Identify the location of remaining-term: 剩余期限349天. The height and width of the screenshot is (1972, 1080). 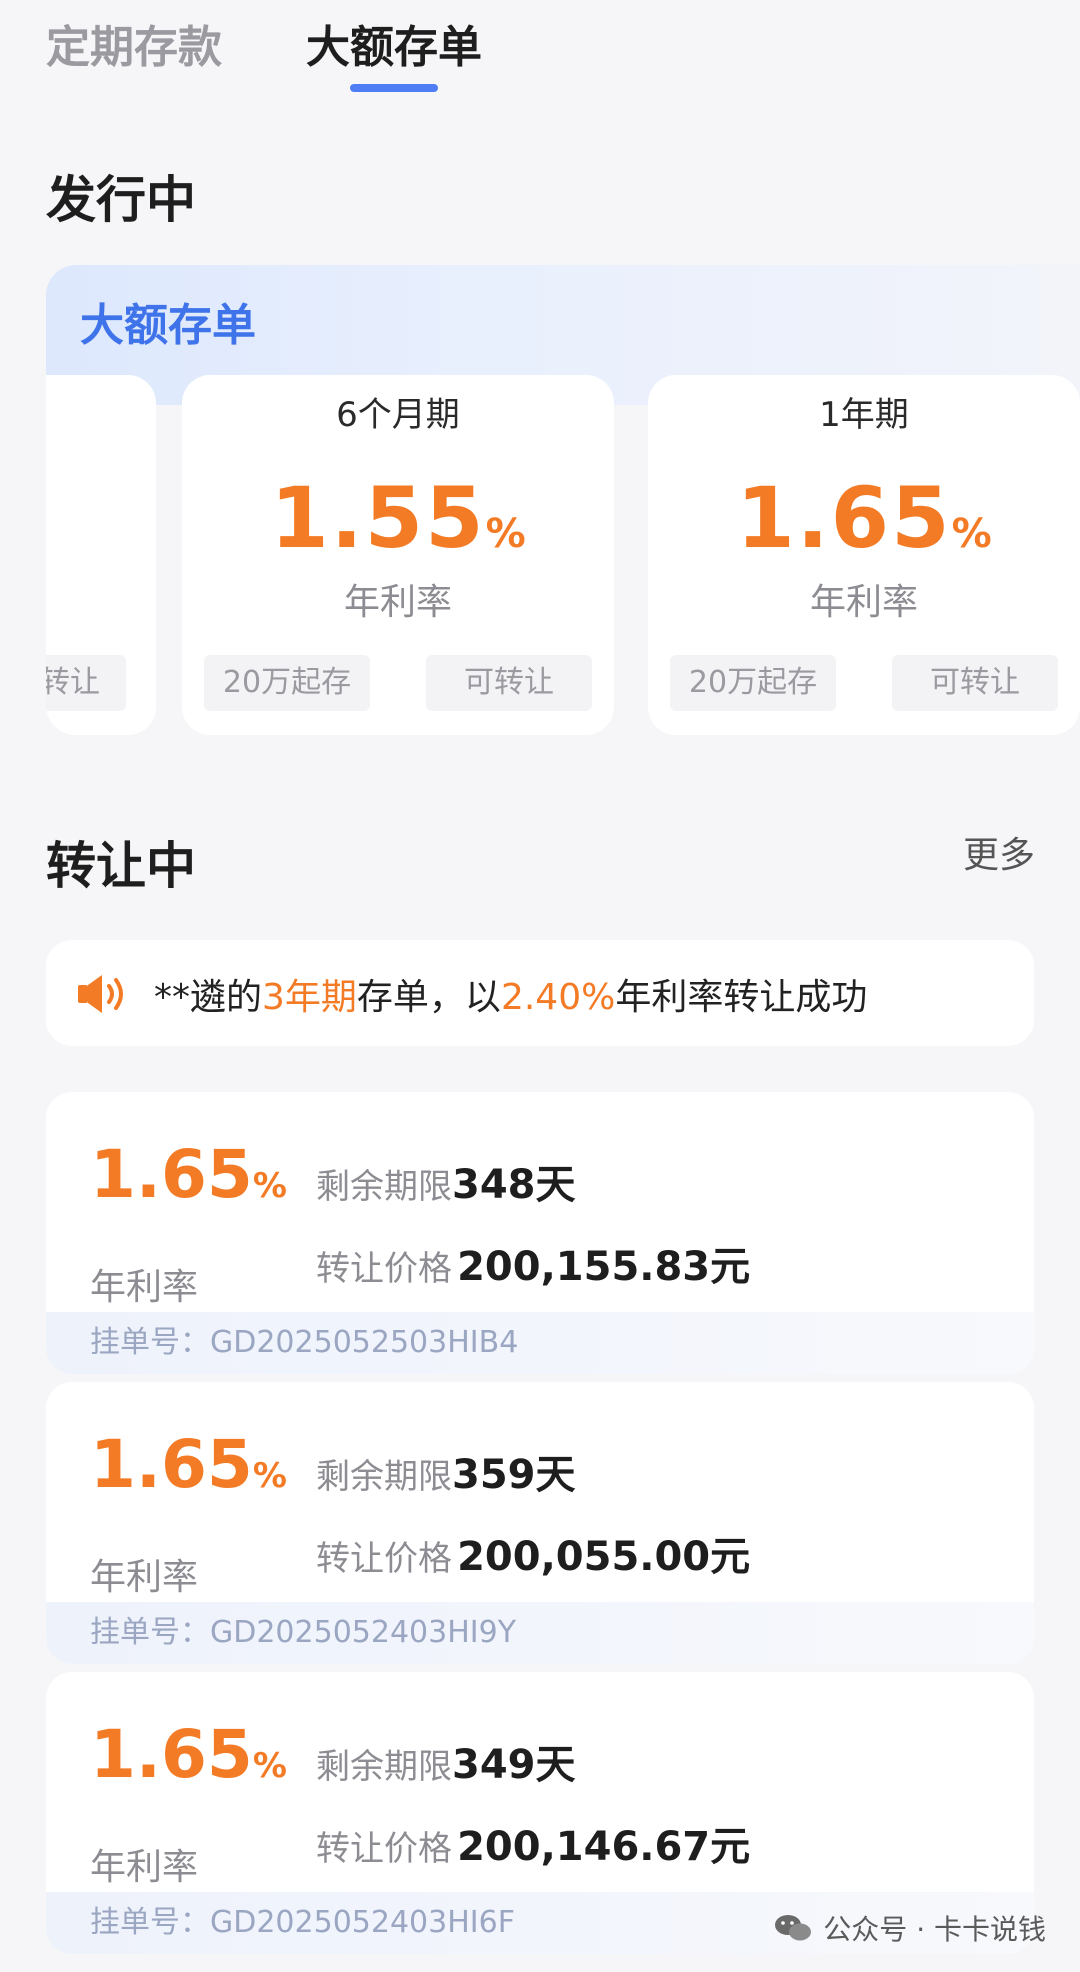
(446, 1765).